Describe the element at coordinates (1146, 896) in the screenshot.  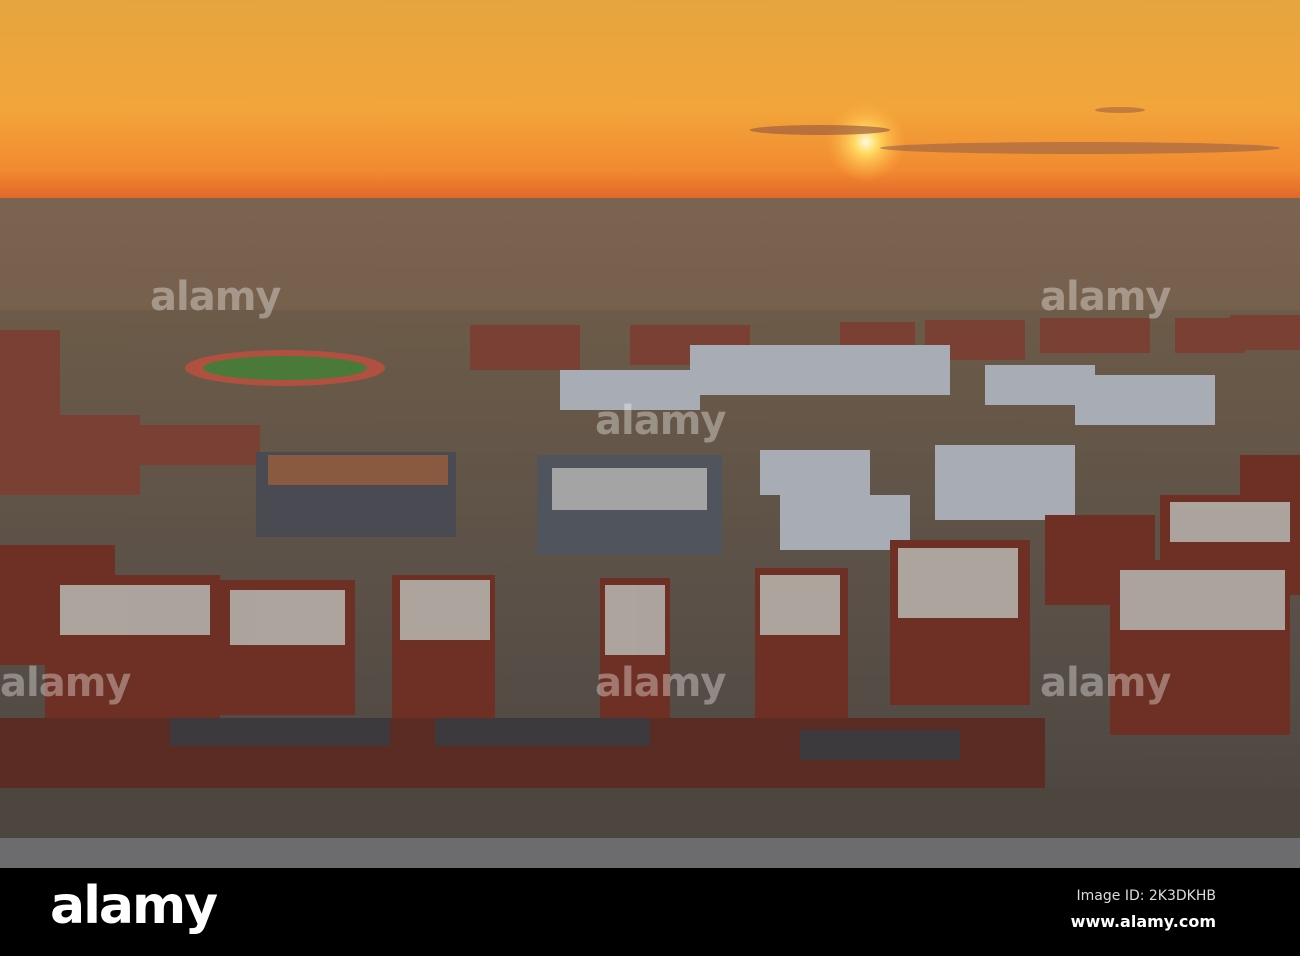
I see `image-id: Image ID: 2K3DKHB` at that location.